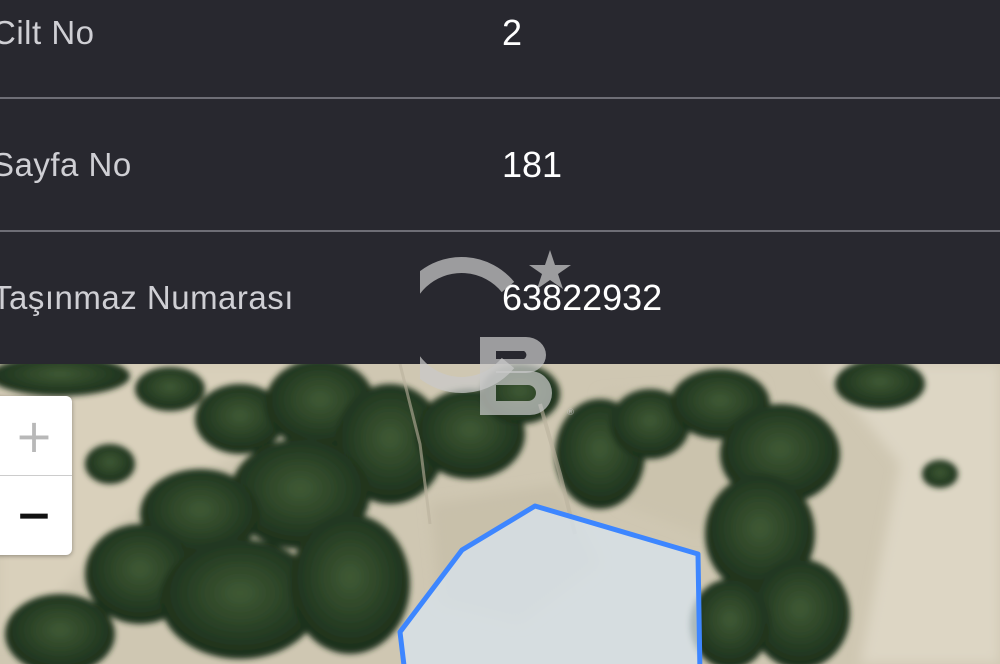 This screenshot has width=1000, height=664. Describe the element at coordinates (582, 297) in the screenshot. I see `row-value: 63822932` at that location.